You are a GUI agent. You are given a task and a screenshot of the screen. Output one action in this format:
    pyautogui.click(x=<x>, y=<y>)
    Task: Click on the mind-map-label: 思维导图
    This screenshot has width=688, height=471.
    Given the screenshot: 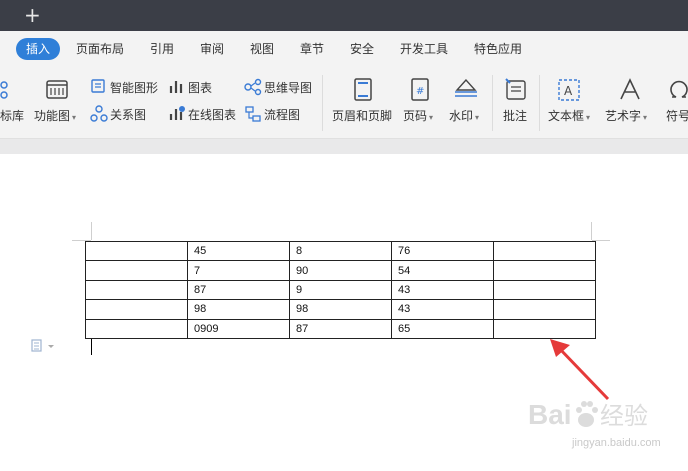 What is the action you would take?
    pyautogui.click(x=288, y=88)
    